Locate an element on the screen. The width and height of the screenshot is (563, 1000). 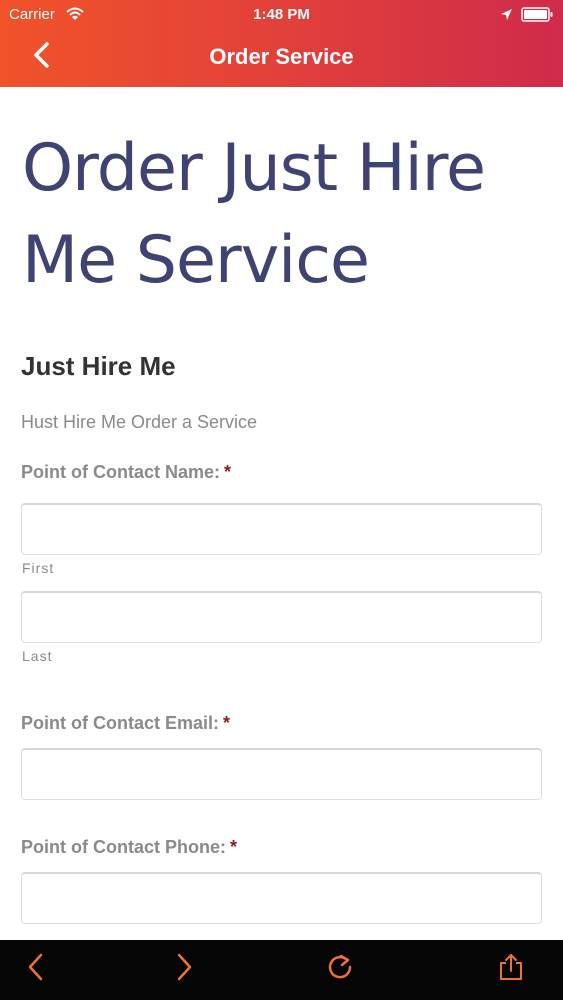
toolbar-reload-button is located at coordinates (340, 969).